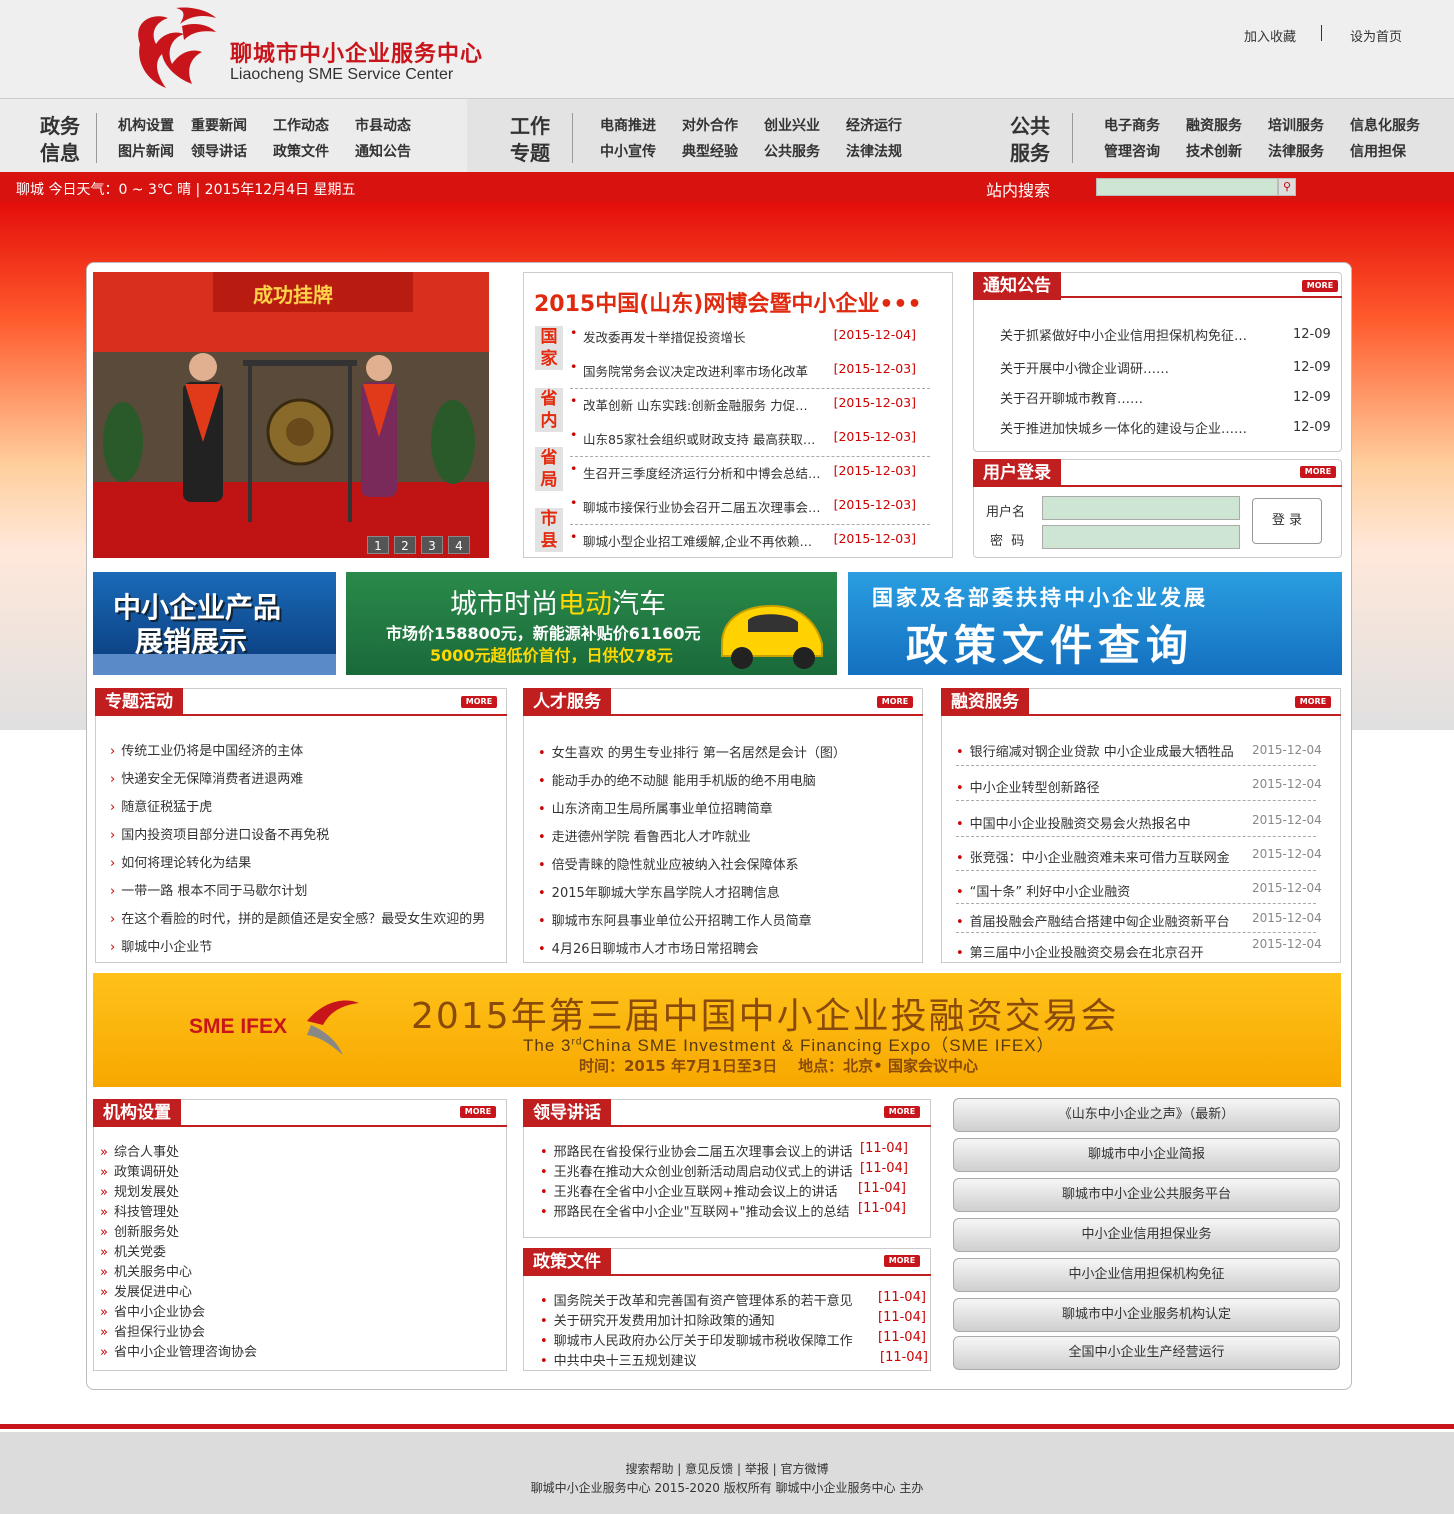  What do you see at coordinates (792, 125) in the screenshot?
I see `nav-link: 创业兴业` at bounding box center [792, 125].